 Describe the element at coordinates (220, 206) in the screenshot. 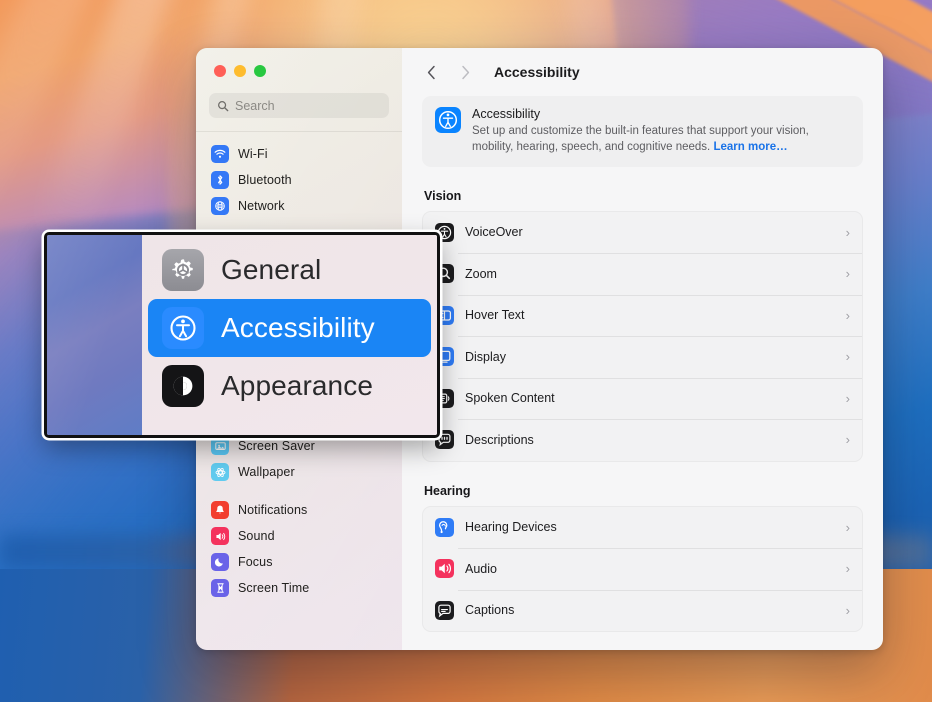

I see `globe-icon` at that location.